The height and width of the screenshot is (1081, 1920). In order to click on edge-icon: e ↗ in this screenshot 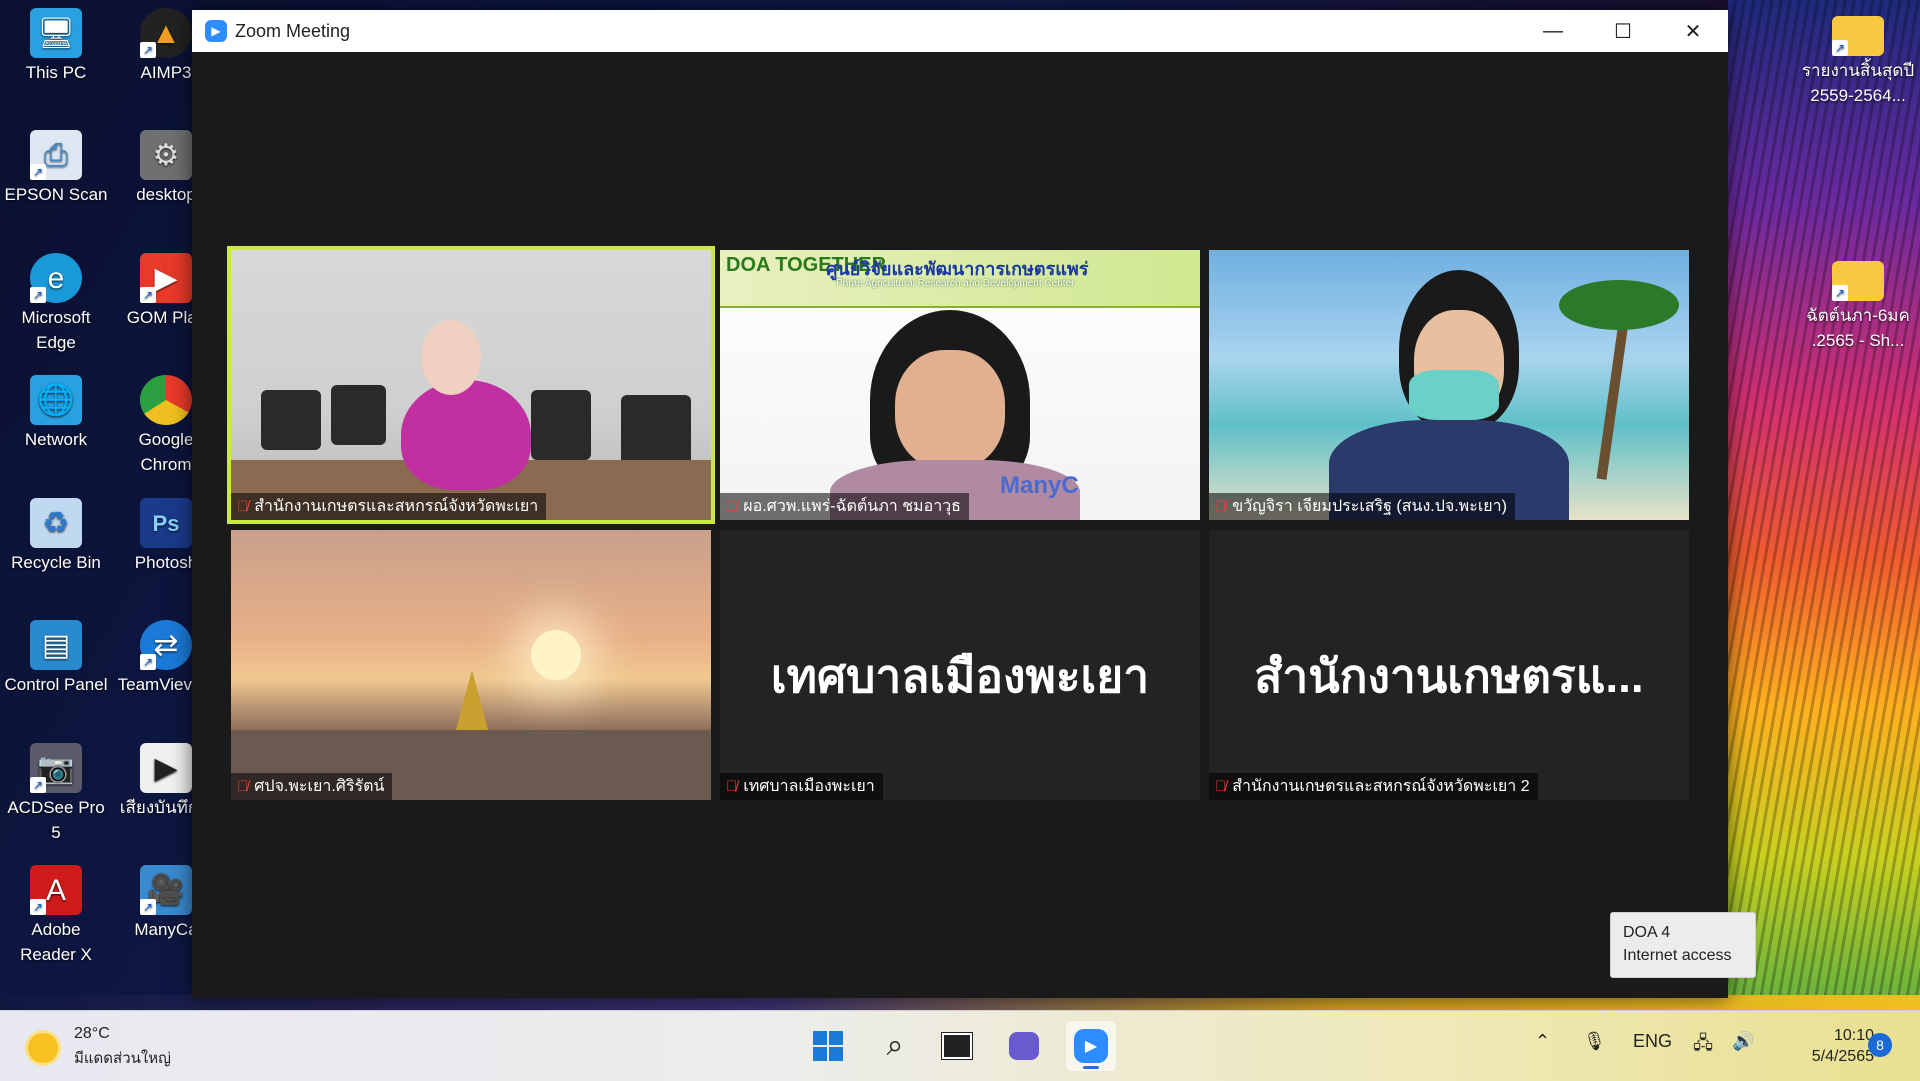, I will do `click(56, 278)`.